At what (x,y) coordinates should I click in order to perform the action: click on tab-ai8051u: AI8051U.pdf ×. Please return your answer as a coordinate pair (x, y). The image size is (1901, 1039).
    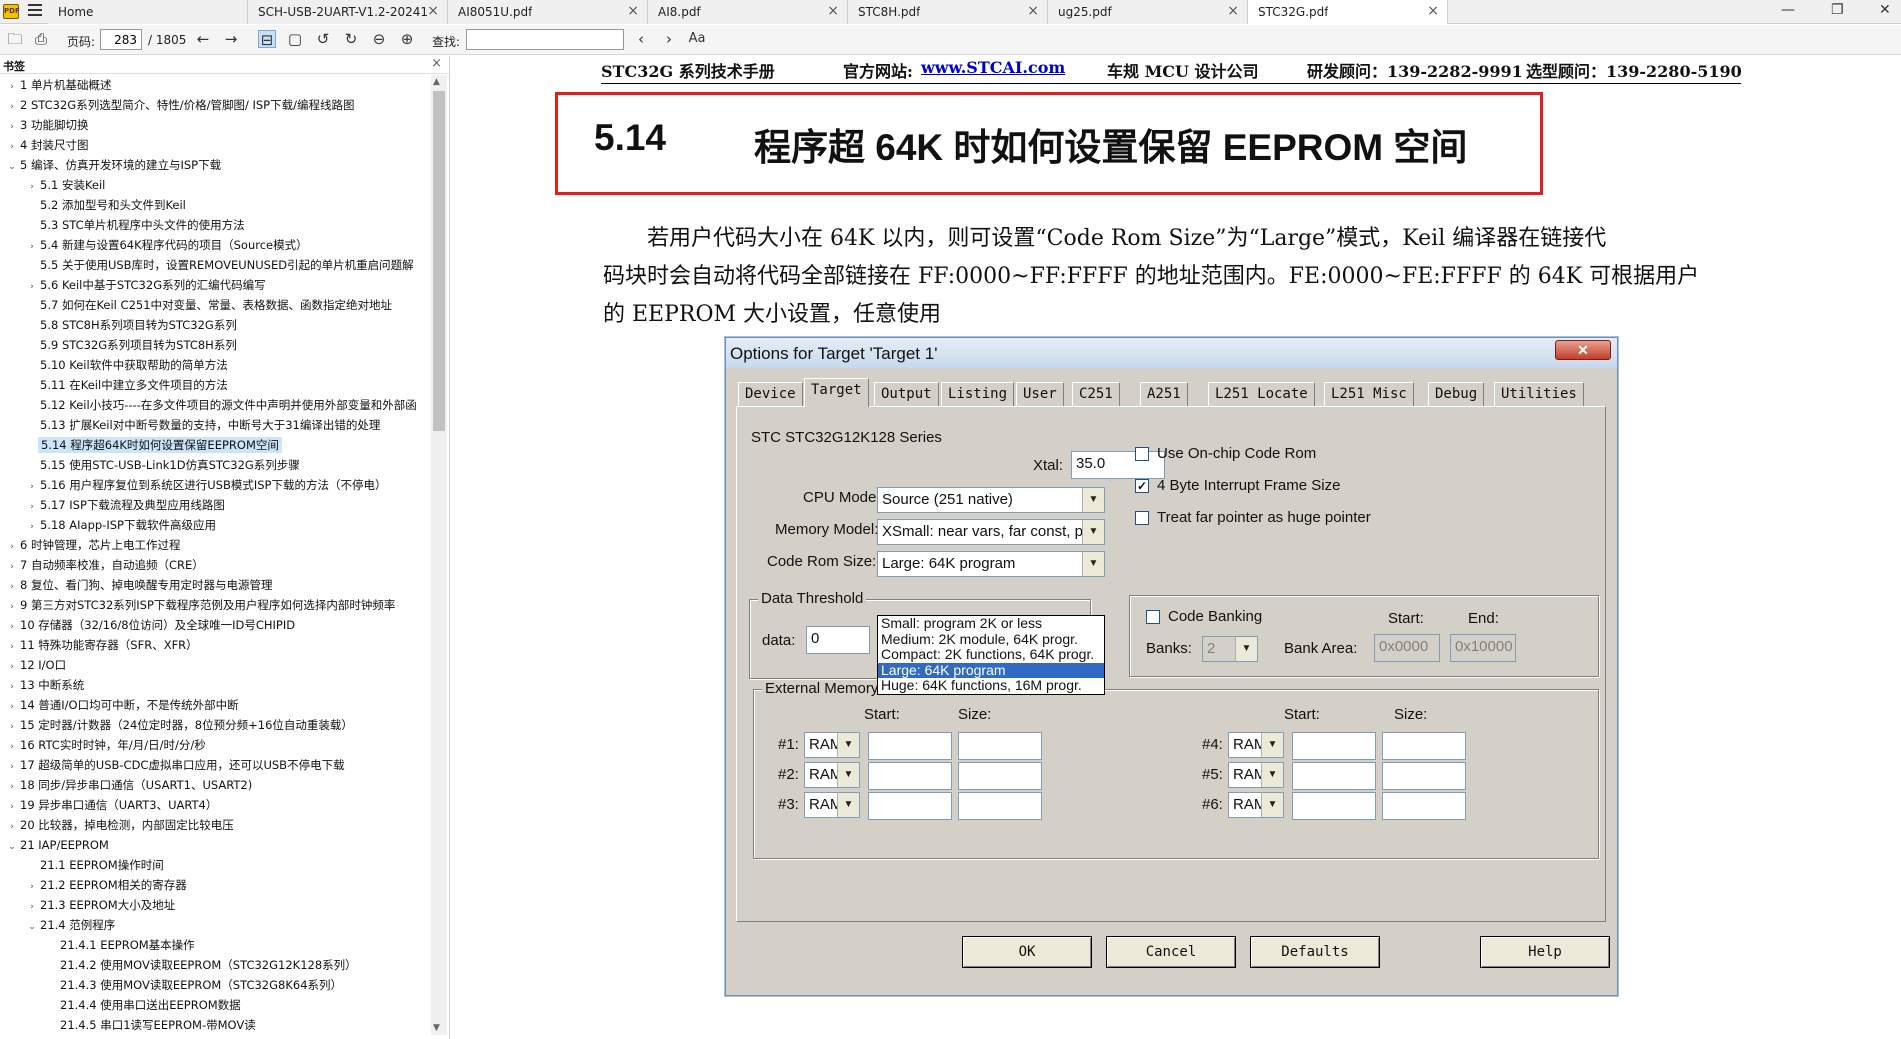
    Looking at the image, I should click on (548, 12).